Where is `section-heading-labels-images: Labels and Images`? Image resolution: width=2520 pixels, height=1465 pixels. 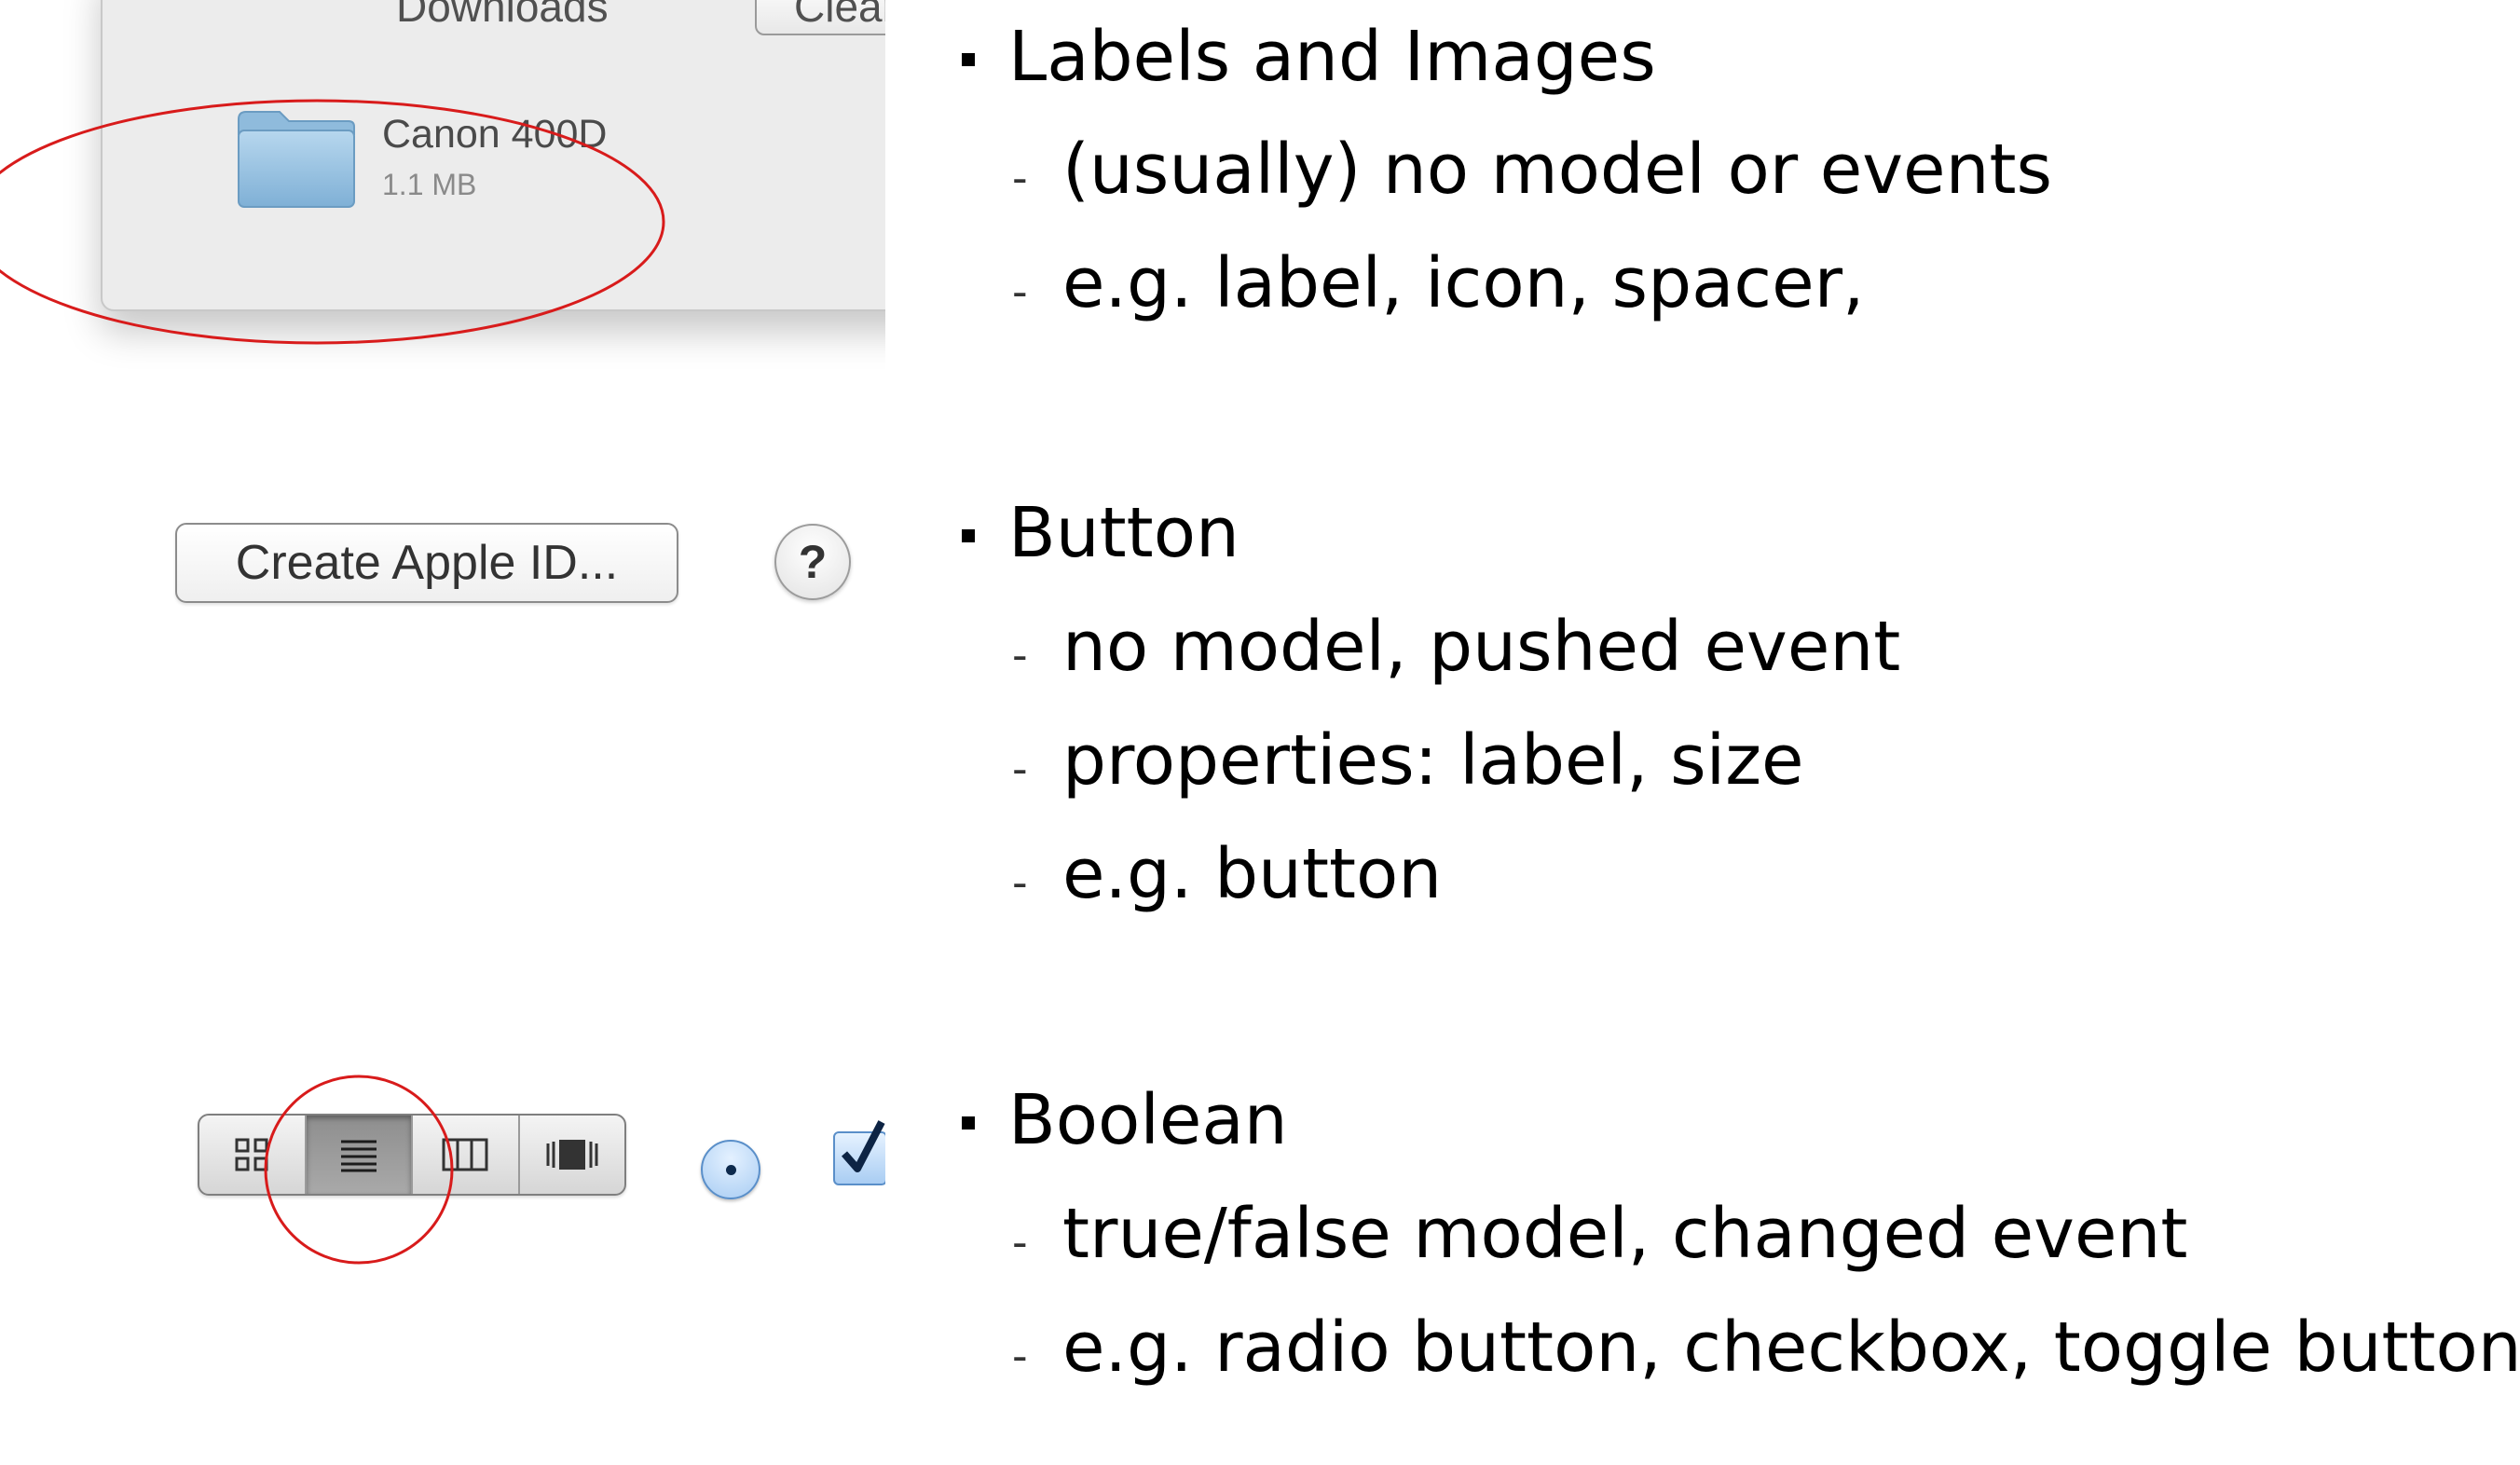
section-heading-labels-images: Labels and Images is located at coordinates (1332, 57).